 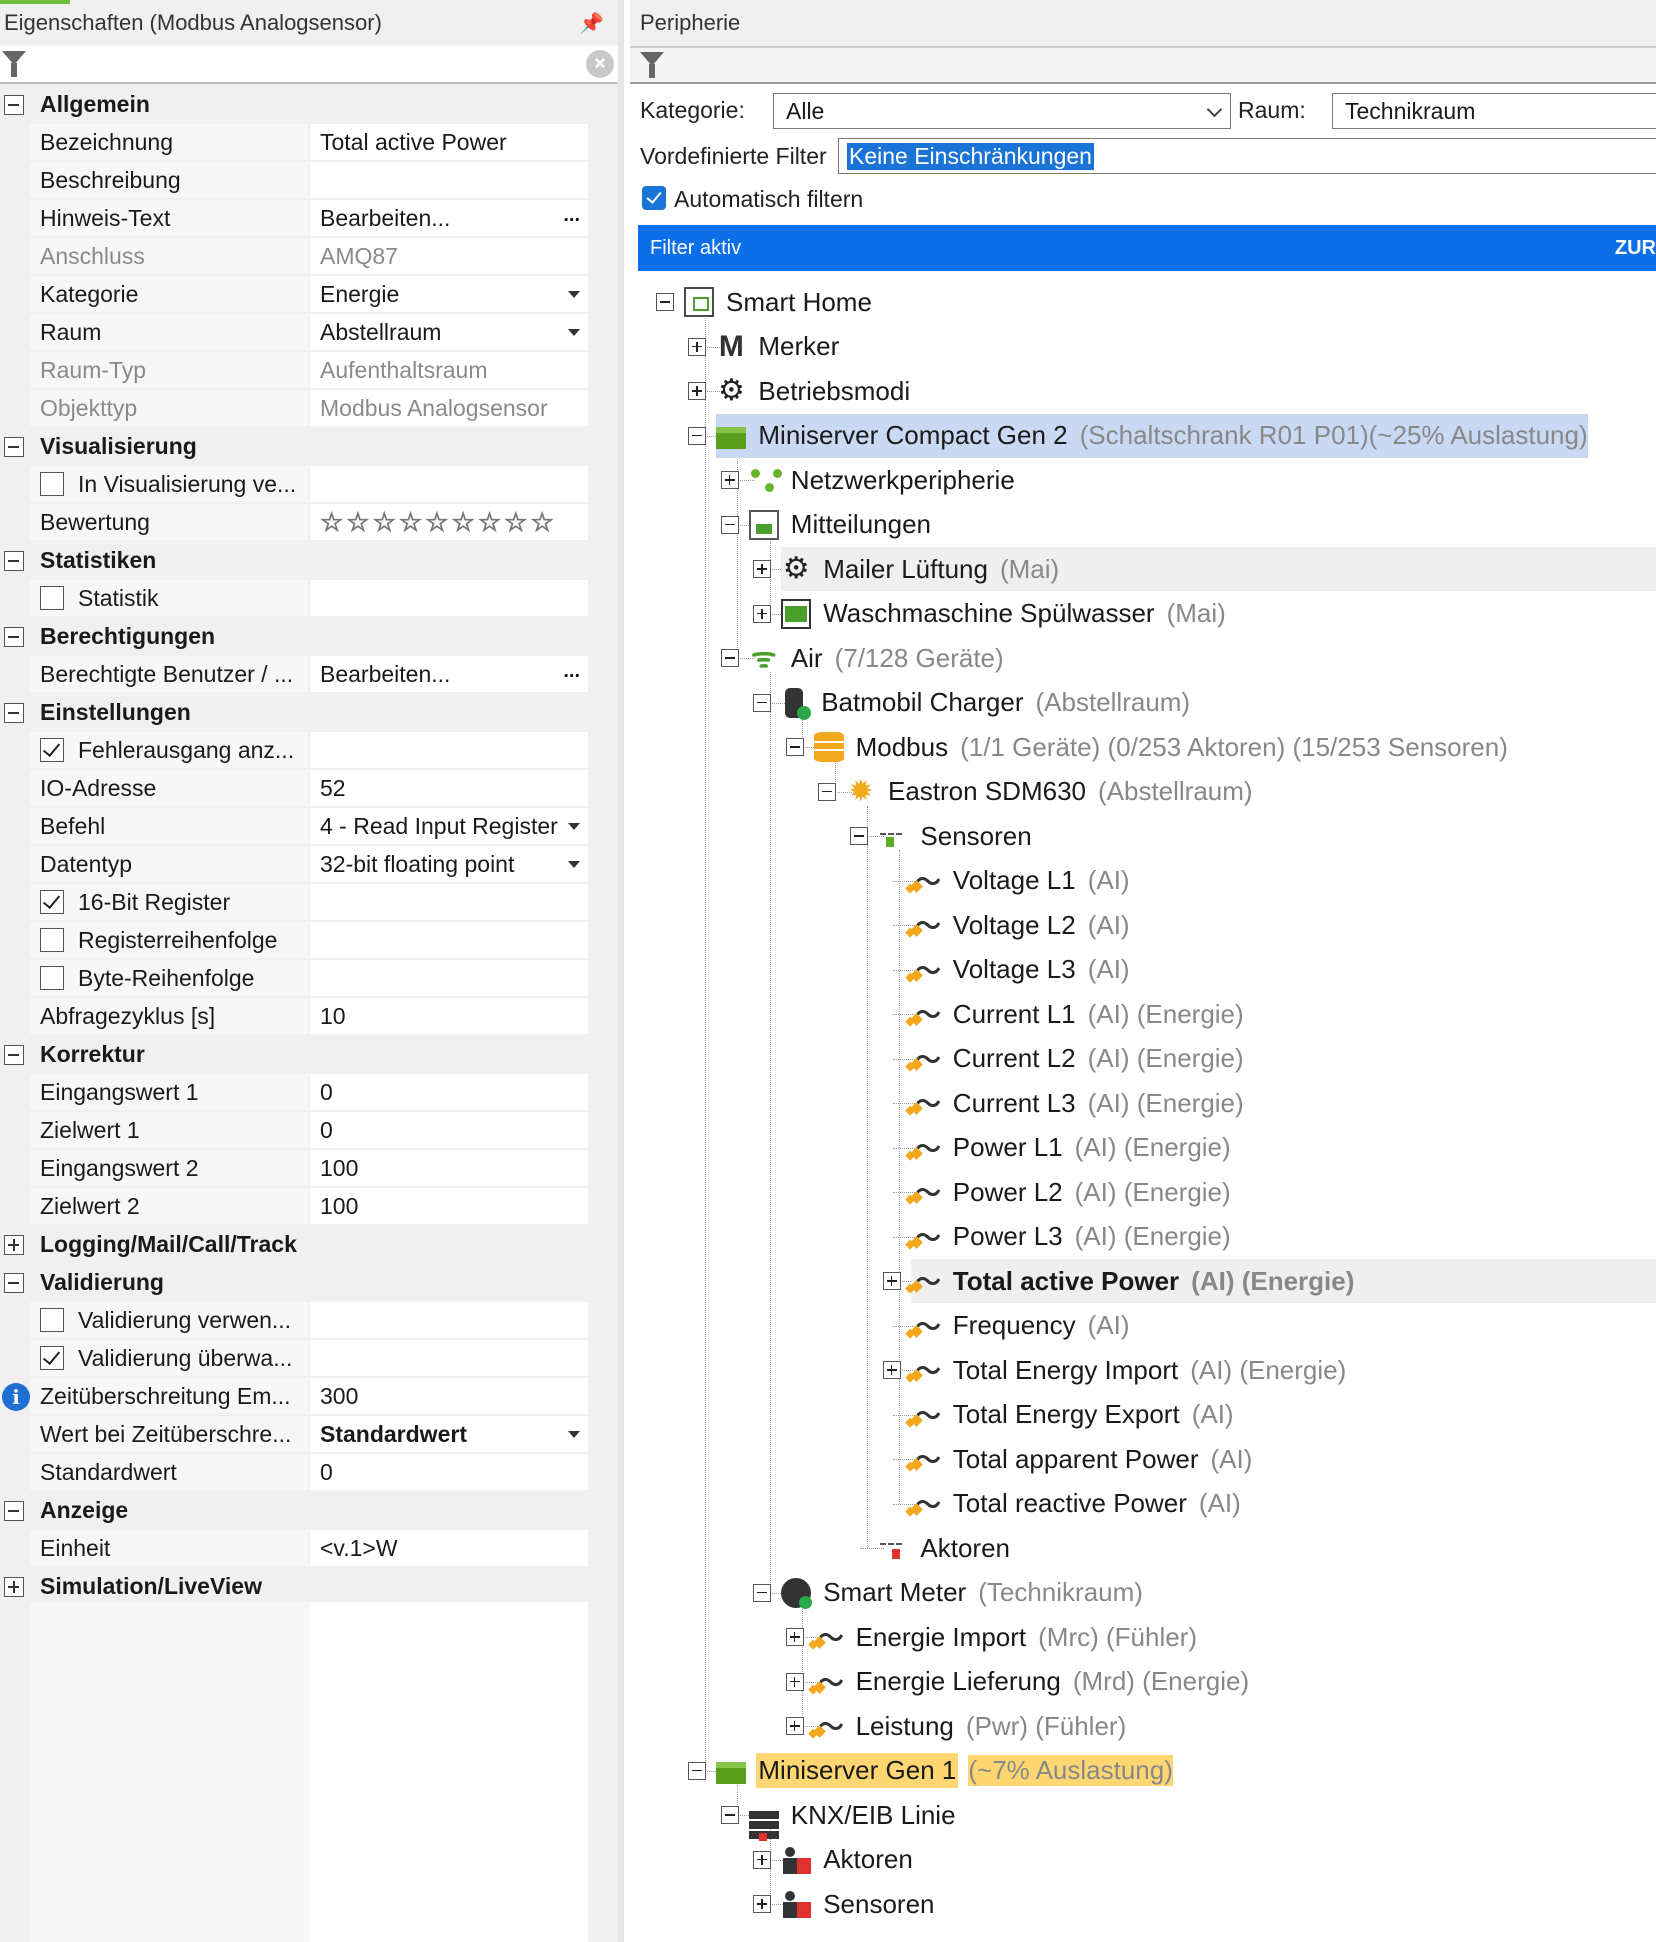 I want to click on category-row: Allgemein, so click(x=294, y=105).